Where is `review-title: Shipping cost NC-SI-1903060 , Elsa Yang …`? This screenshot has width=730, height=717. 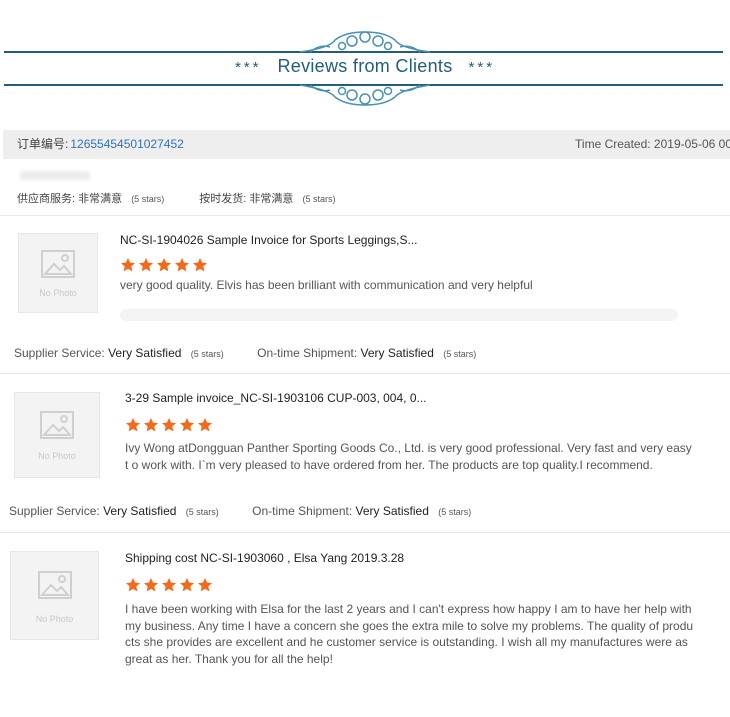 review-title: Shipping cost NC-SI-1903060 , Elsa Yang … is located at coordinates (264, 558).